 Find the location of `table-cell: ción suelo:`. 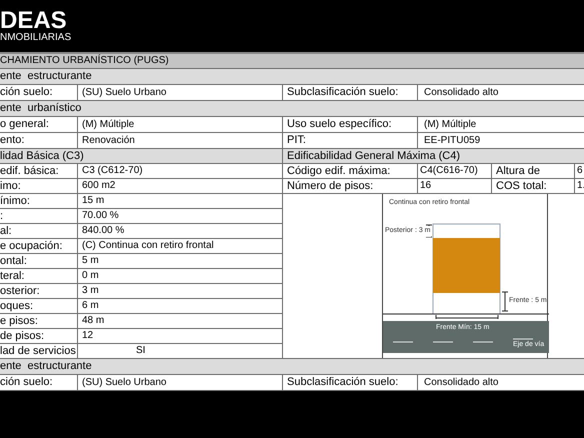

table-cell: ción suelo: is located at coordinates (39, 383).